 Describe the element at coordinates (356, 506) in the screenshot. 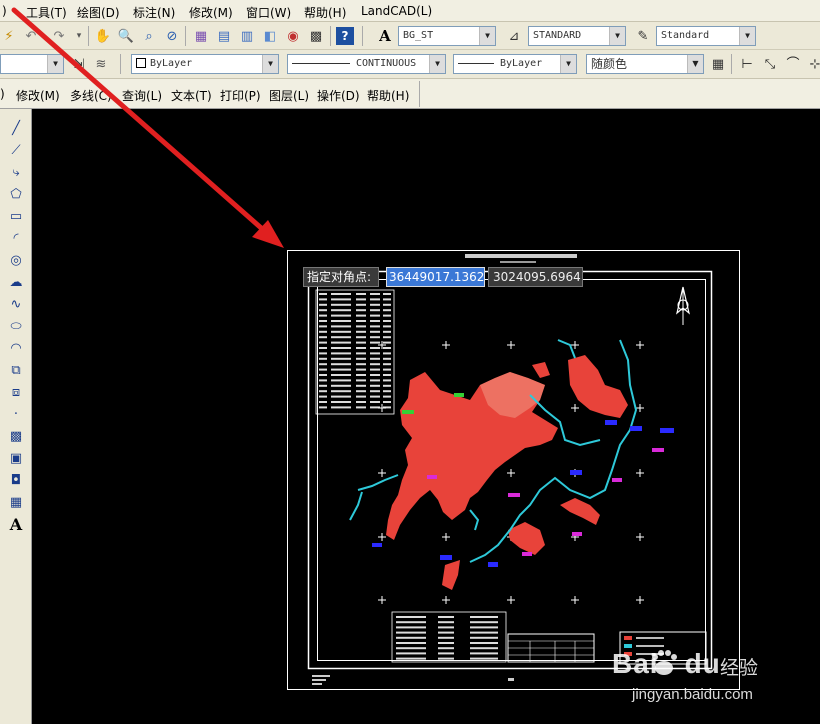

I see `river-west-branch` at that location.